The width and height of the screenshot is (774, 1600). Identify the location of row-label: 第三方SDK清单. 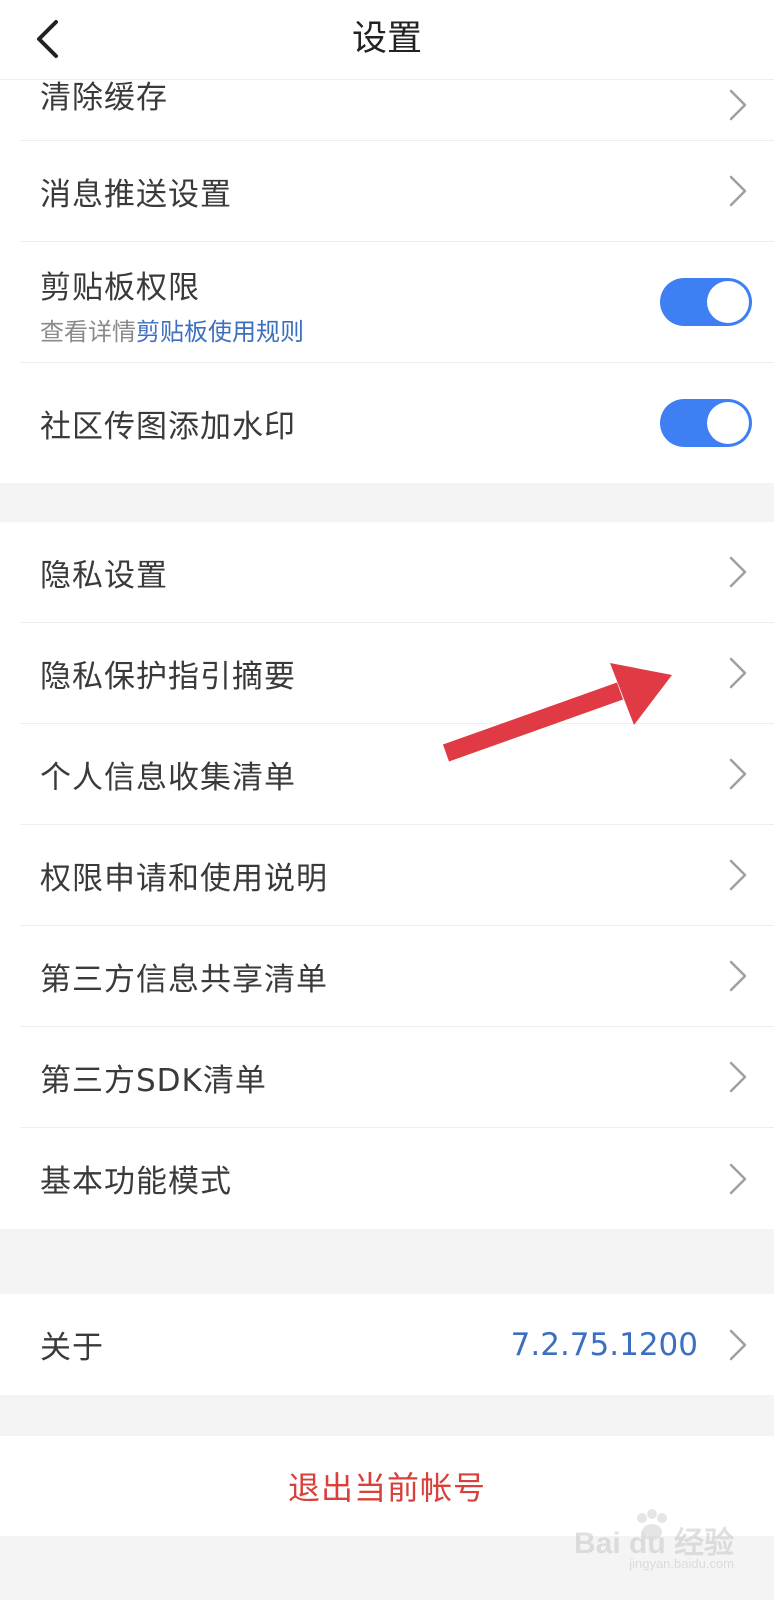
(153, 1080).